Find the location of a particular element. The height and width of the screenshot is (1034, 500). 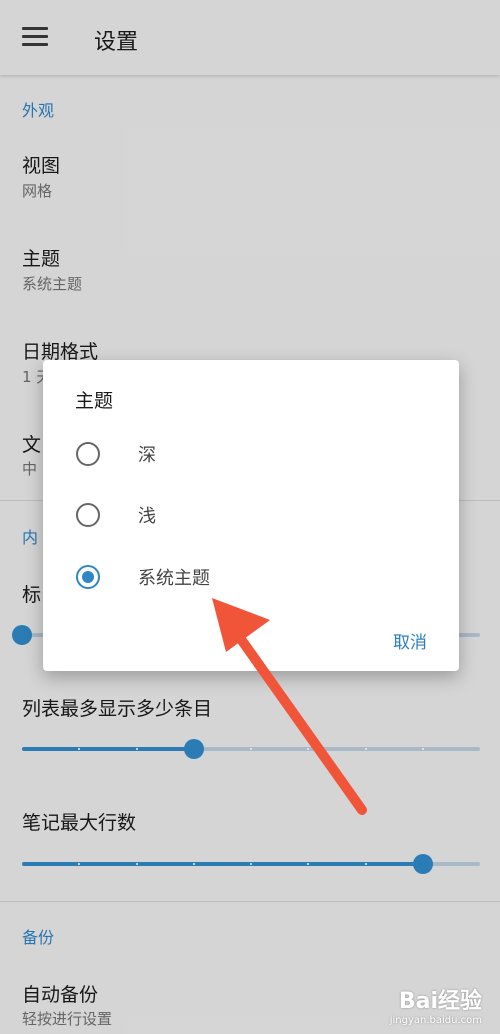

dialog-title: 主题 is located at coordinates (94, 401).